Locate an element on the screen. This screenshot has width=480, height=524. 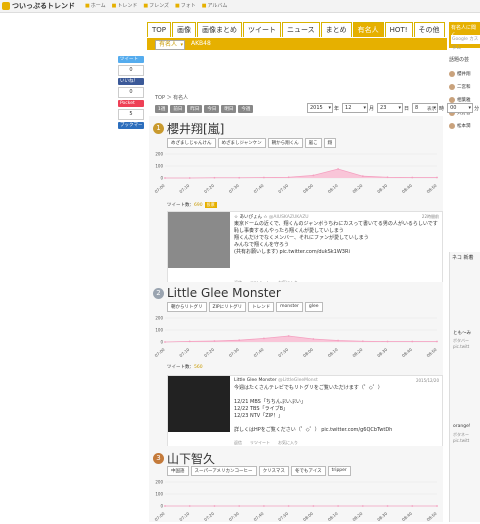
news-user: とも〜み is located at coordinates (462, 333).